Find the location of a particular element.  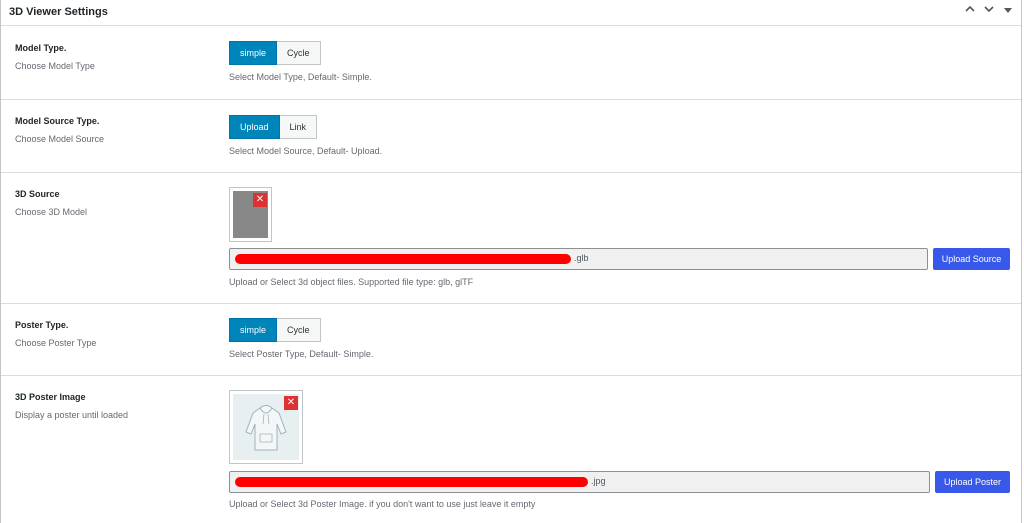

source-3d-sublabel: Choose 3D Model is located at coordinates (51, 212).